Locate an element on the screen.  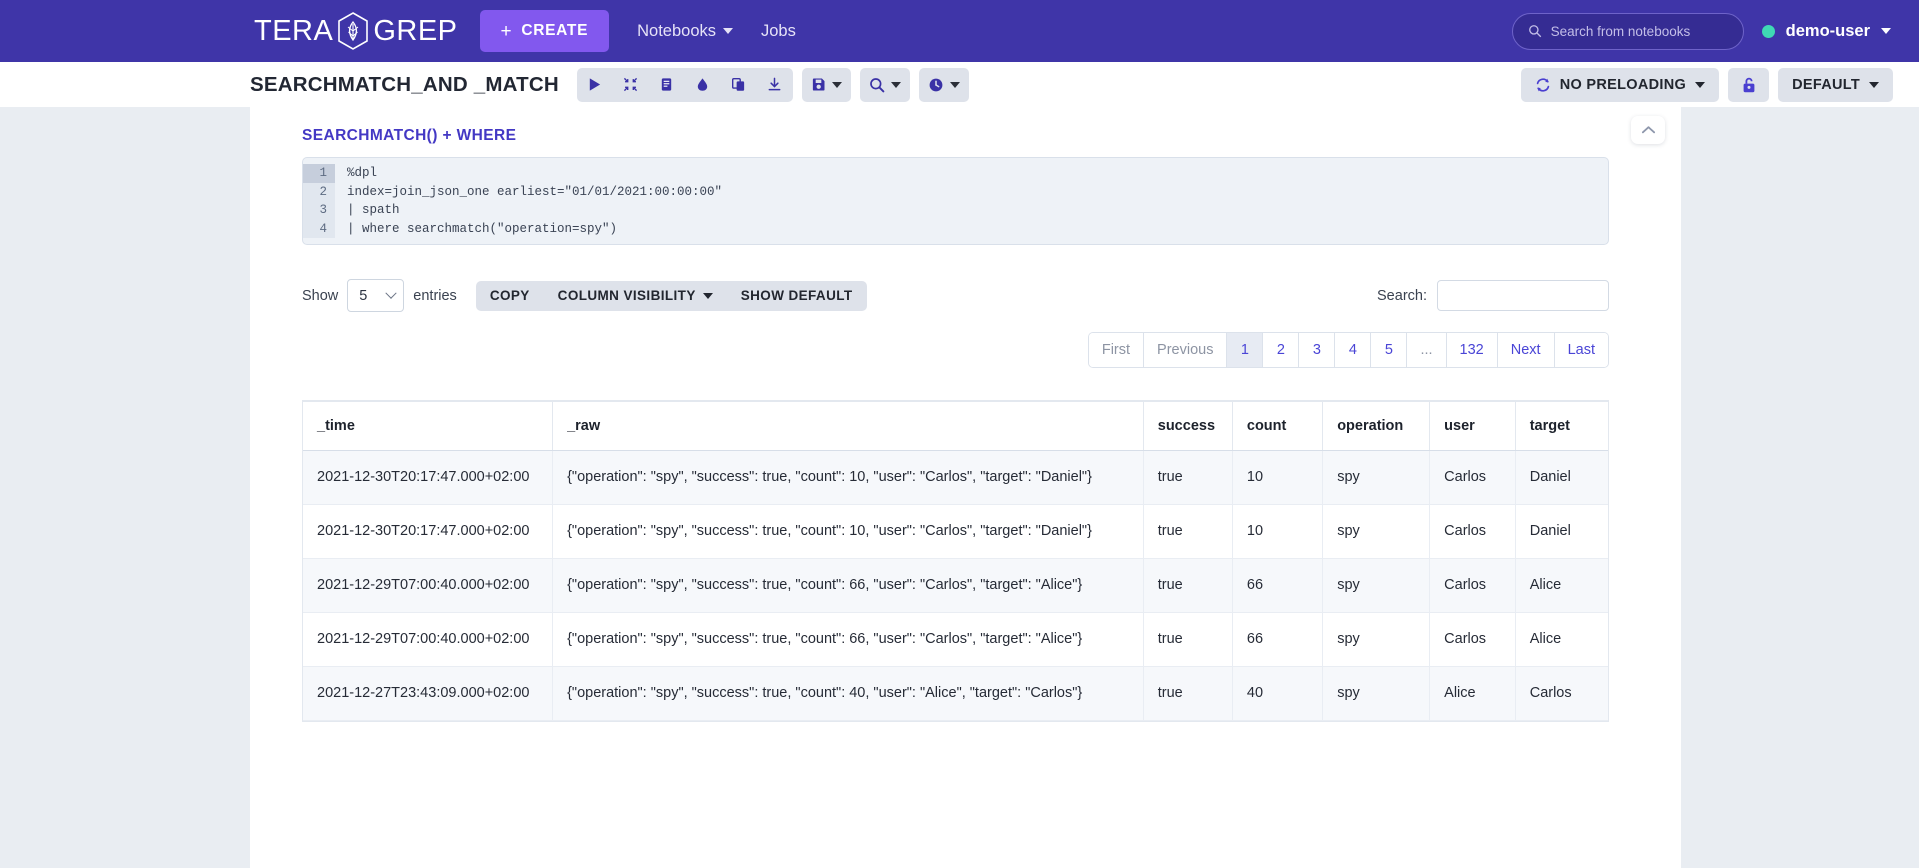
preloading-dropdown-button: NO PRELOADING is located at coordinates (1620, 84).